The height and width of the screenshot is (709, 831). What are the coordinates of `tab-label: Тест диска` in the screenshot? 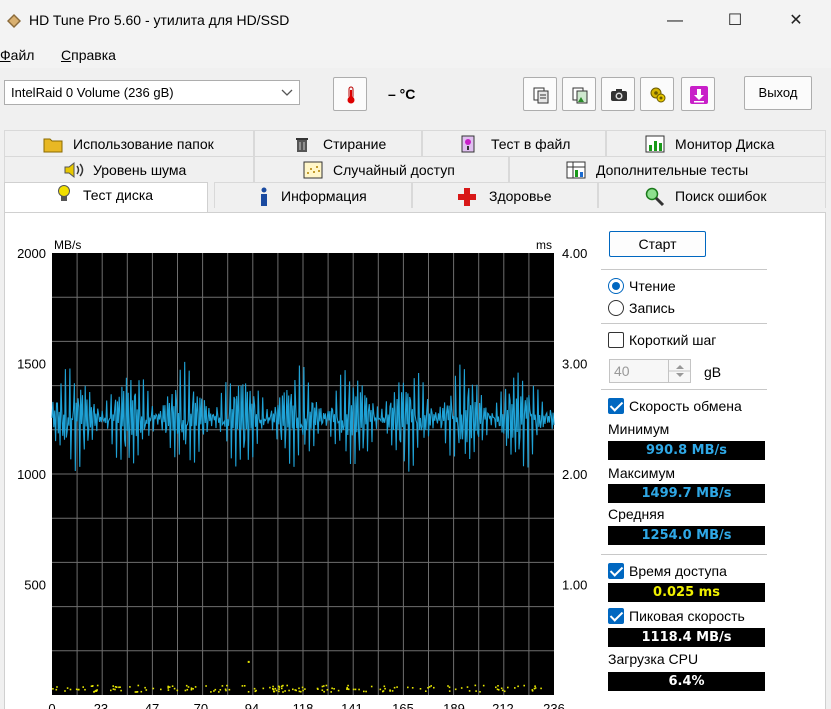 It's located at (118, 195).